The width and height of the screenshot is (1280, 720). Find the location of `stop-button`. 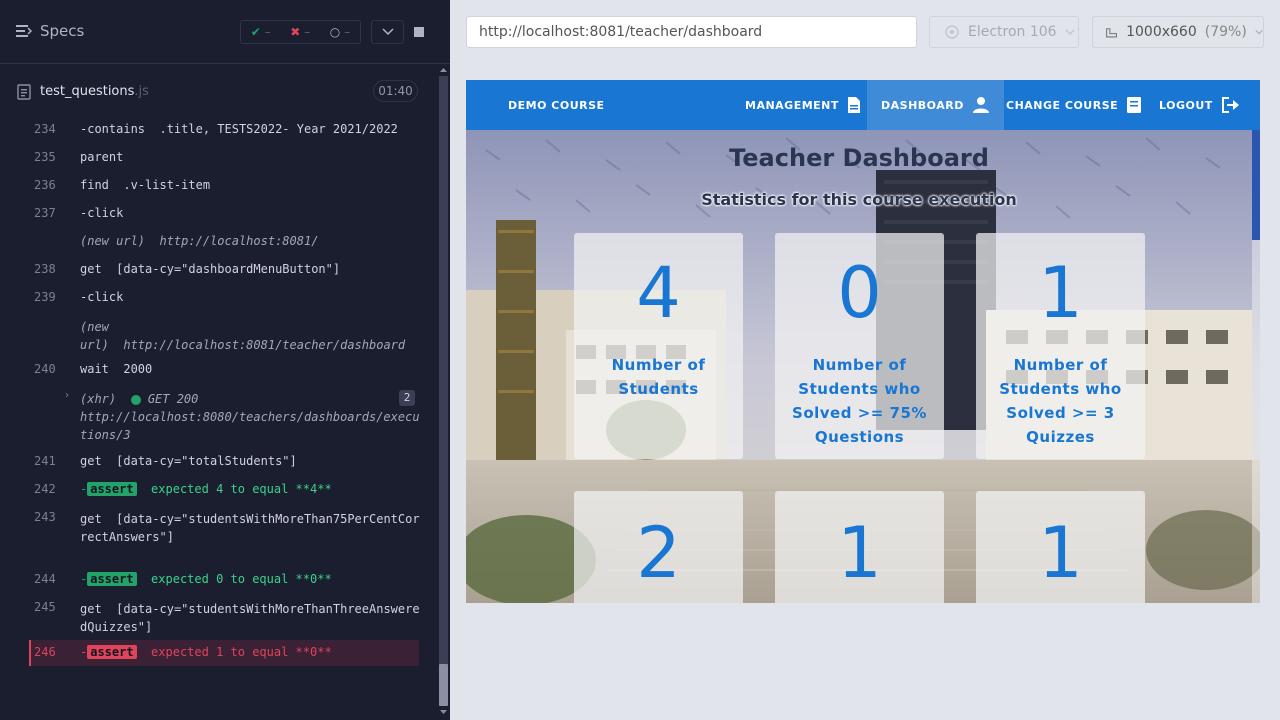

stop-button is located at coordinates (419, 32).